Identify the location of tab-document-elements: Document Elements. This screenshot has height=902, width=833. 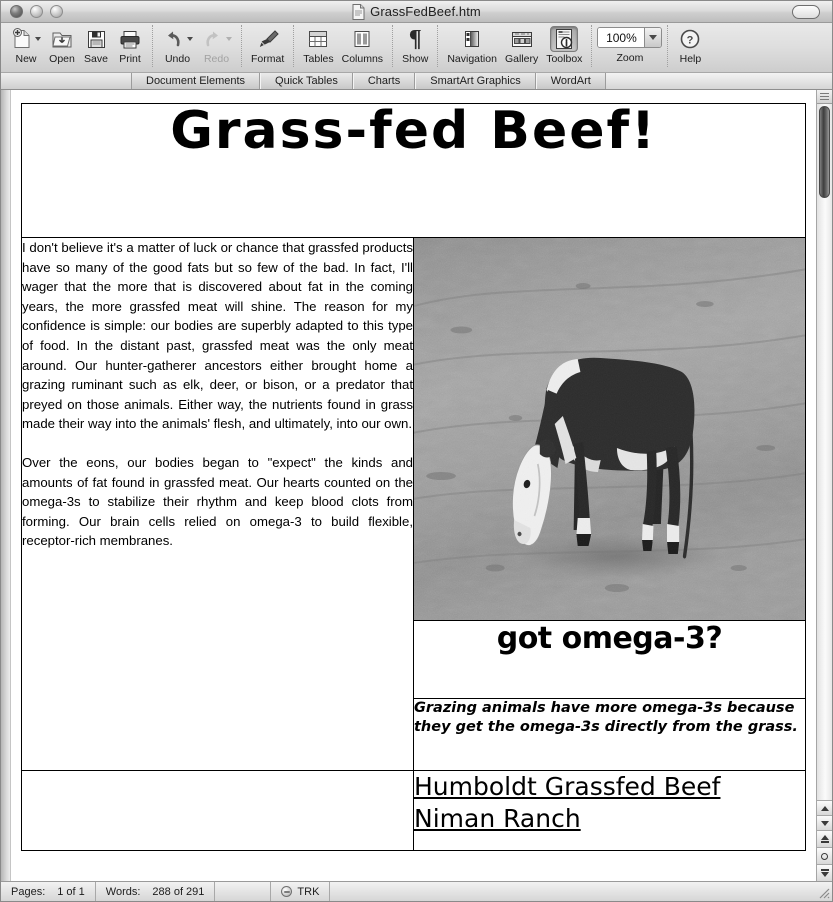
(196, 81).